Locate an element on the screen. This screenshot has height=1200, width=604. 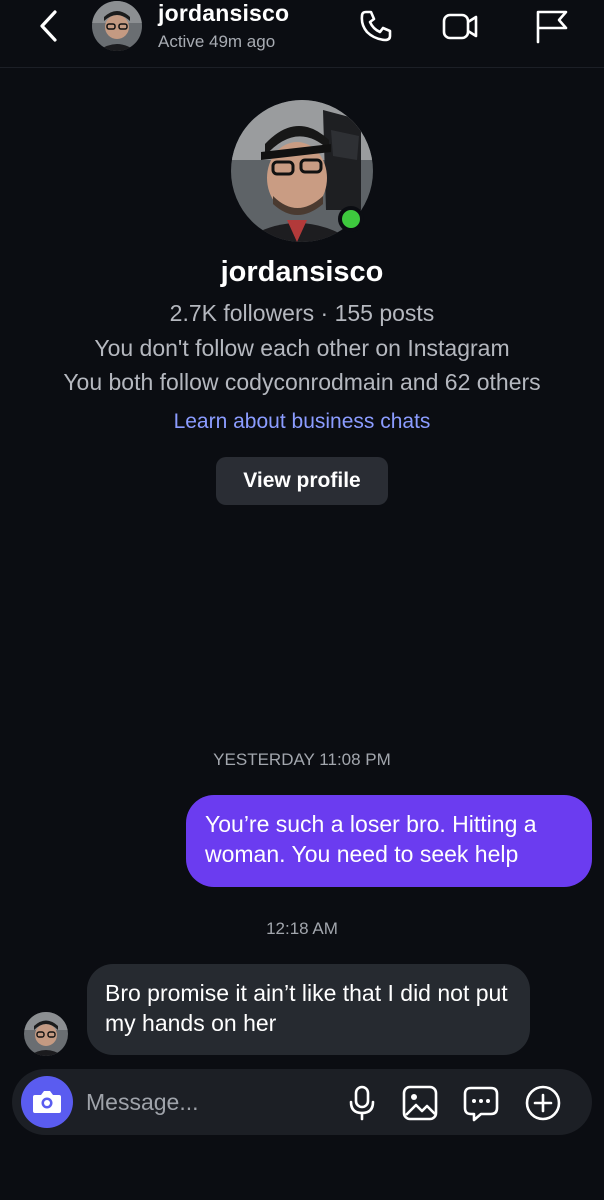
sticker-button is located at coordinates (481, 1103).